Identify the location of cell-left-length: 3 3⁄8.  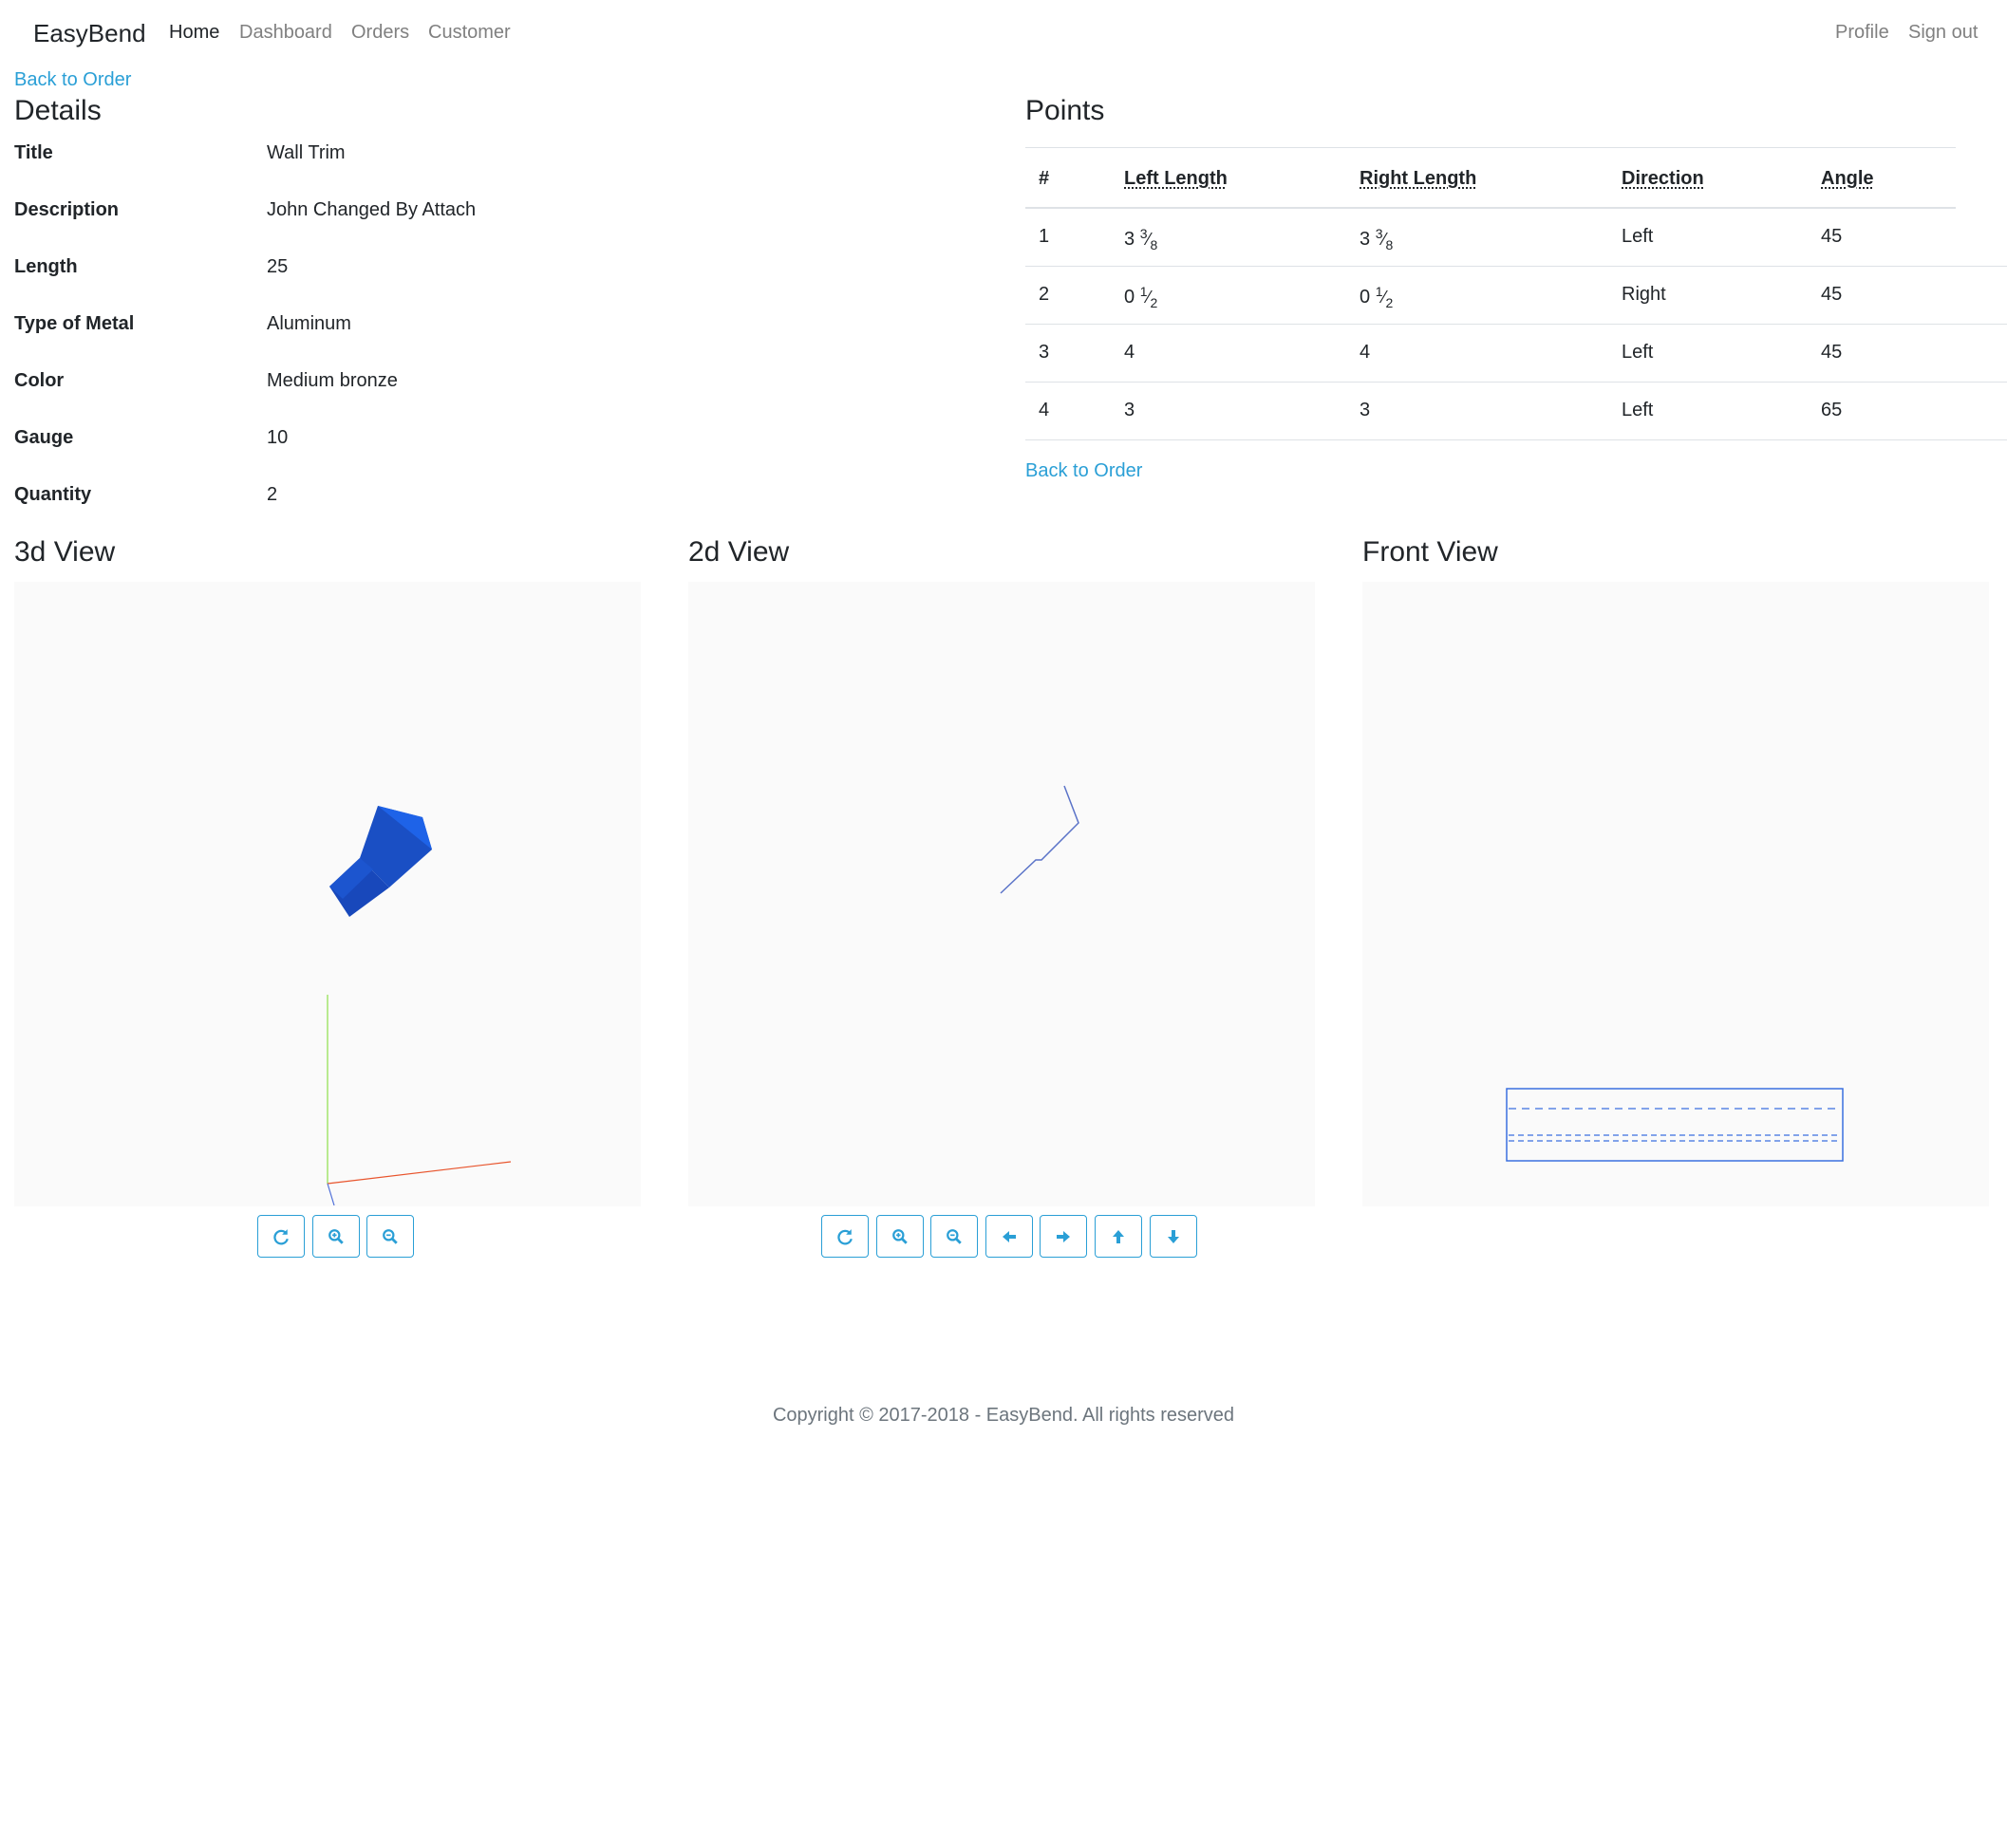
(1141, 239).